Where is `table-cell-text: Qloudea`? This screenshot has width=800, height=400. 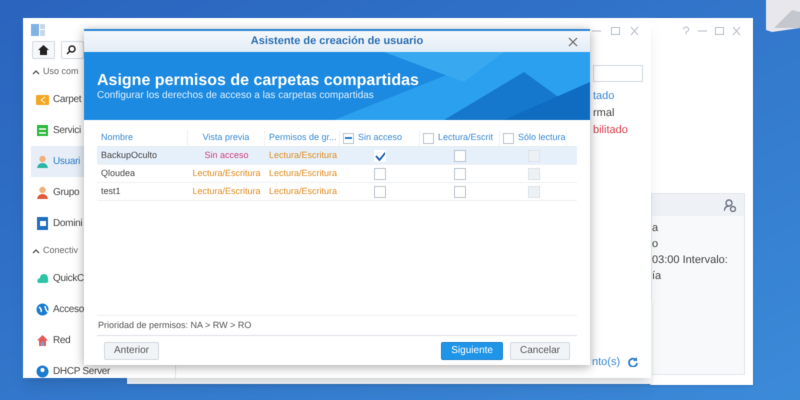
table-cell-text: Qloudea is located at coordinates (118, 173).